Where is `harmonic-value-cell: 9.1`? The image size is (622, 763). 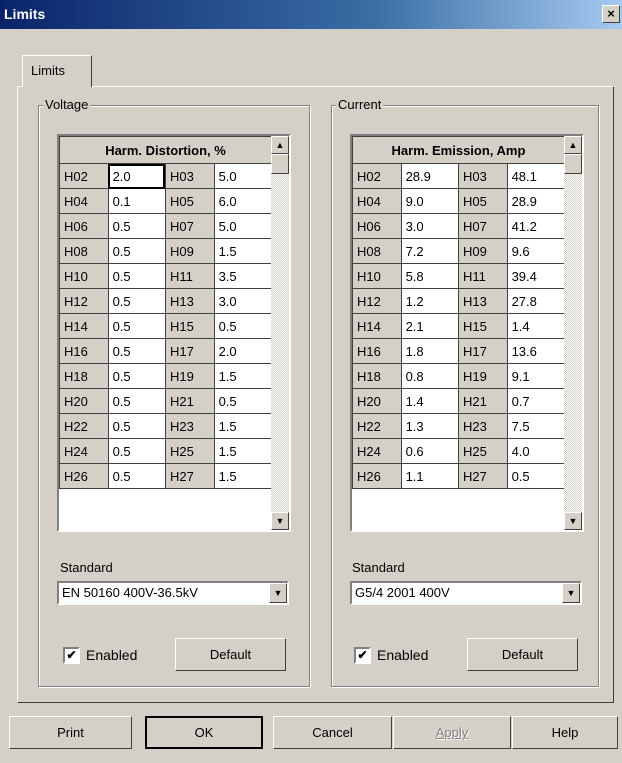
harmonic-value-cell: 9.1 is located at coordinates (536, 376).